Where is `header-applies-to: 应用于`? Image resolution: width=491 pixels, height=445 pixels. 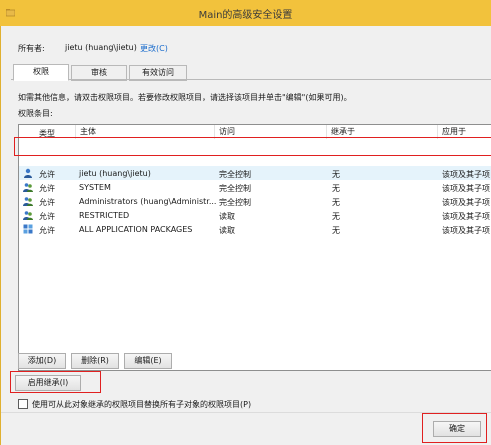
header-applies-to: 应用于 is located at coordinates (451, 132).